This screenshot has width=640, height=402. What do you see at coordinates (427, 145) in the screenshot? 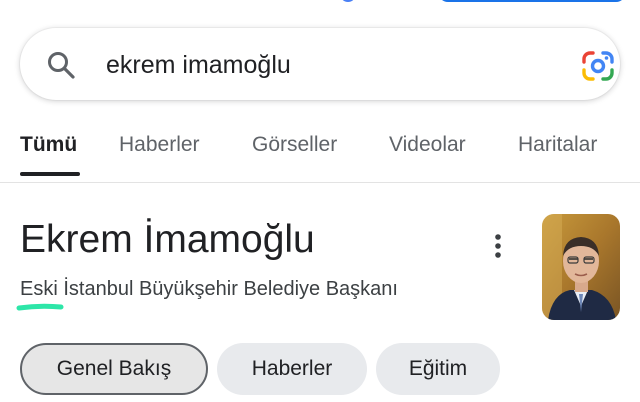
I see `tab-videos: Videolar` at bounding box center [427, 145].